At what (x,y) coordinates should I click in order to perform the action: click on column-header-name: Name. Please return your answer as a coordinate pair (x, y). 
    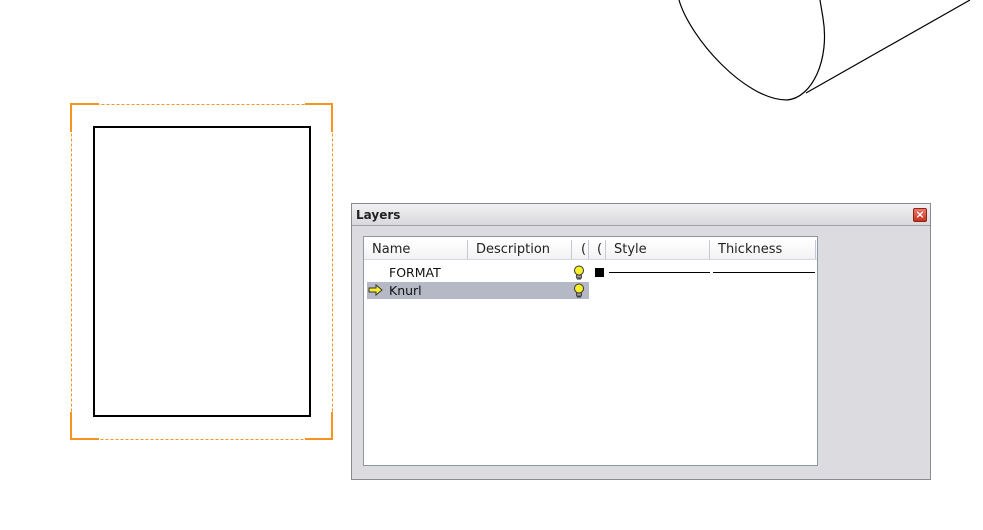
    Looking at the image, I should click on (416, 249).